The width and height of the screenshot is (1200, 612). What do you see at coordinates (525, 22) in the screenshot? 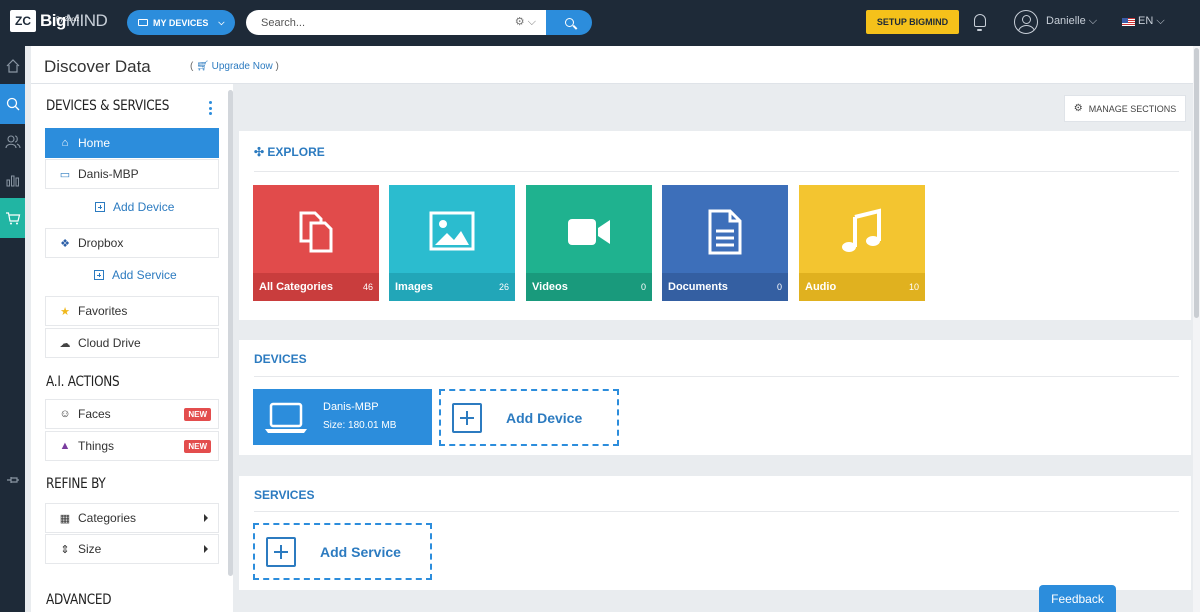
I see `search-settings-icon: ⚙ ⌵` at bounding box center [525, 22].